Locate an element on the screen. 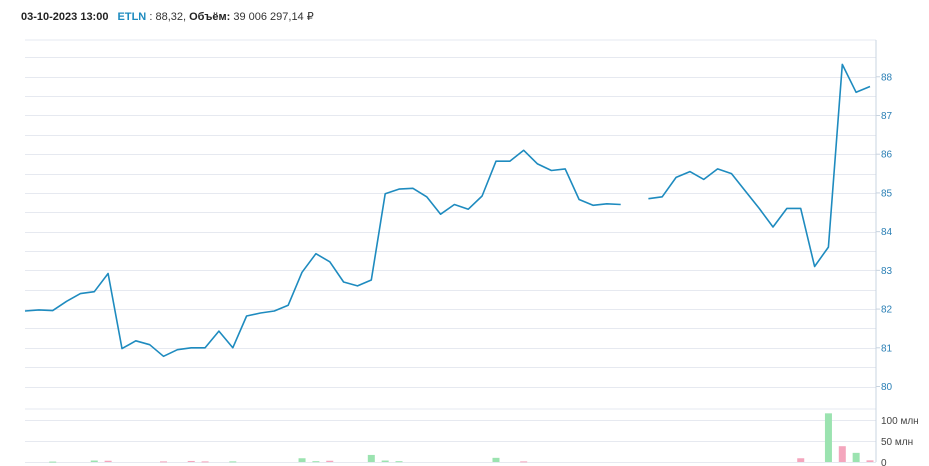 This screenshot has height=466, width=929. volume-tick-label: 0 is located at coordinates (884, 462).